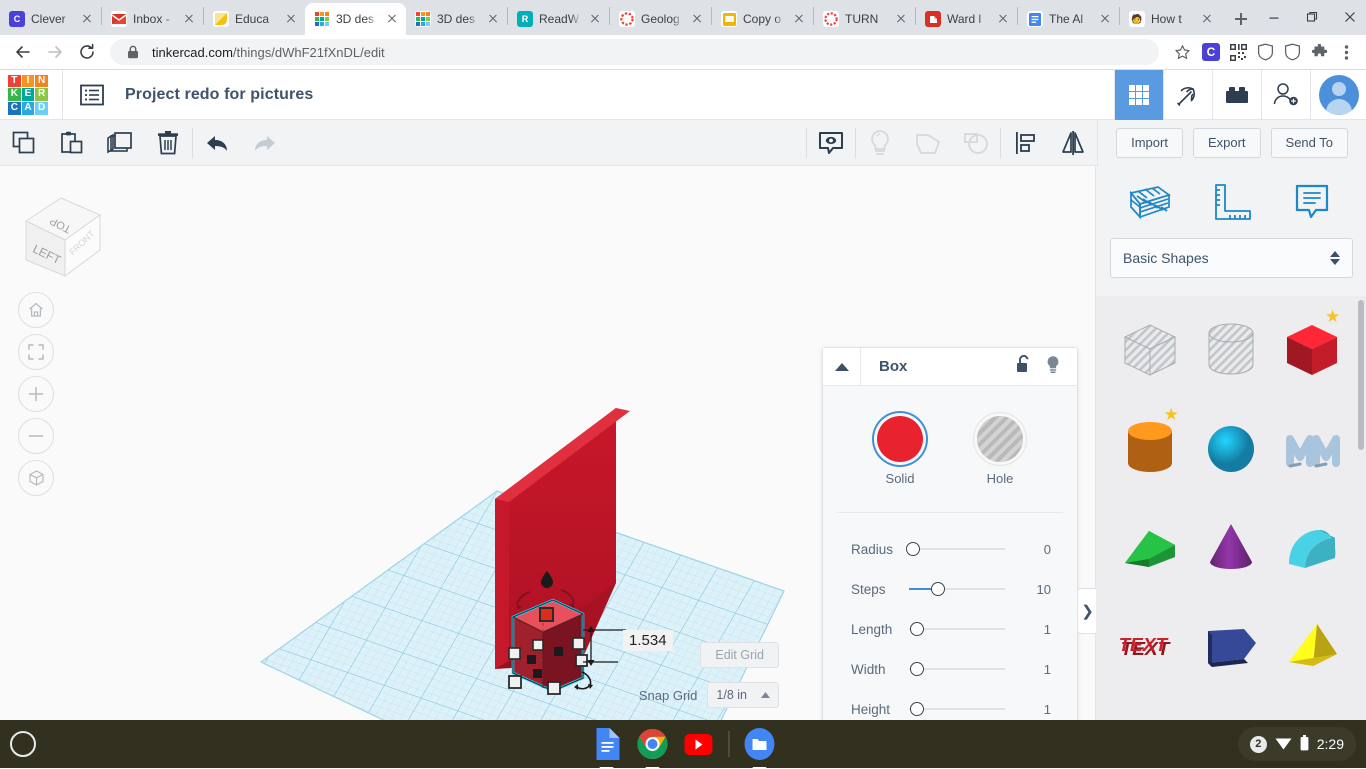 The height and width of the screenshot is (769, 1366). Describe the element at coordinates (1231, 258) in the screenshot. I see `shape-category-select: Basic Shapes` at that location.